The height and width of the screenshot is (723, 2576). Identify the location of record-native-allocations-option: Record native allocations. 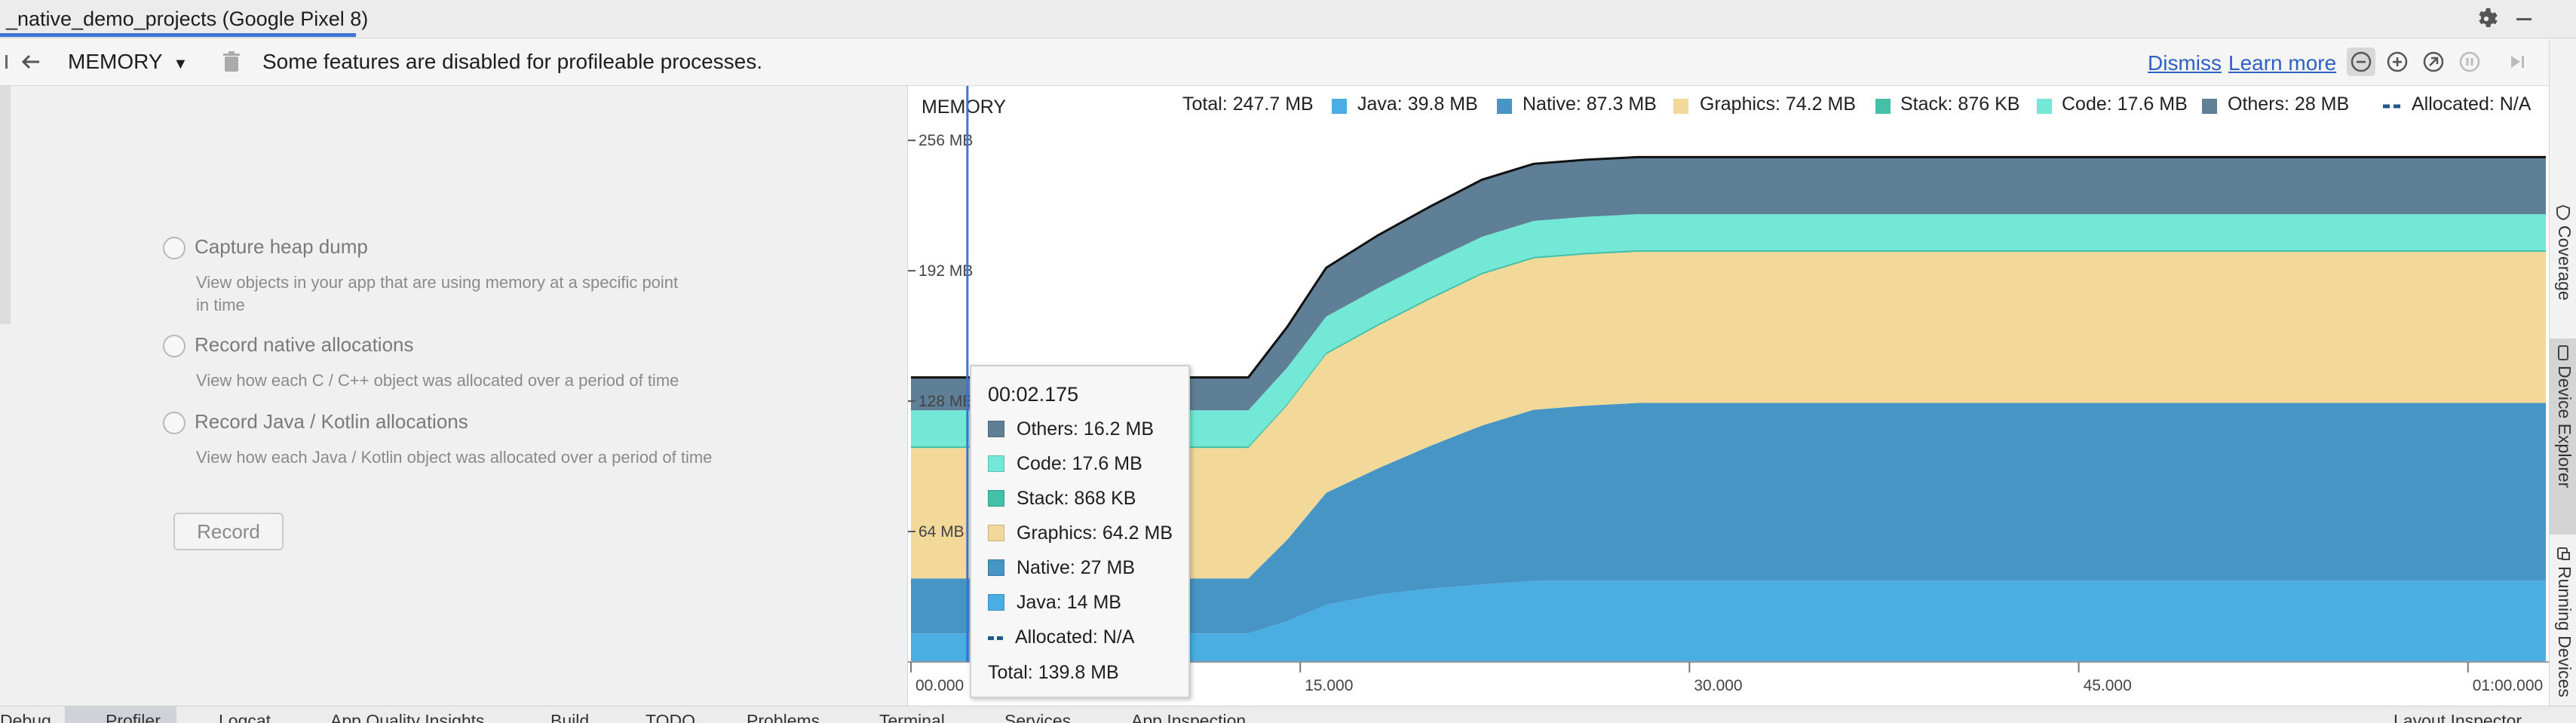
(288, 345).